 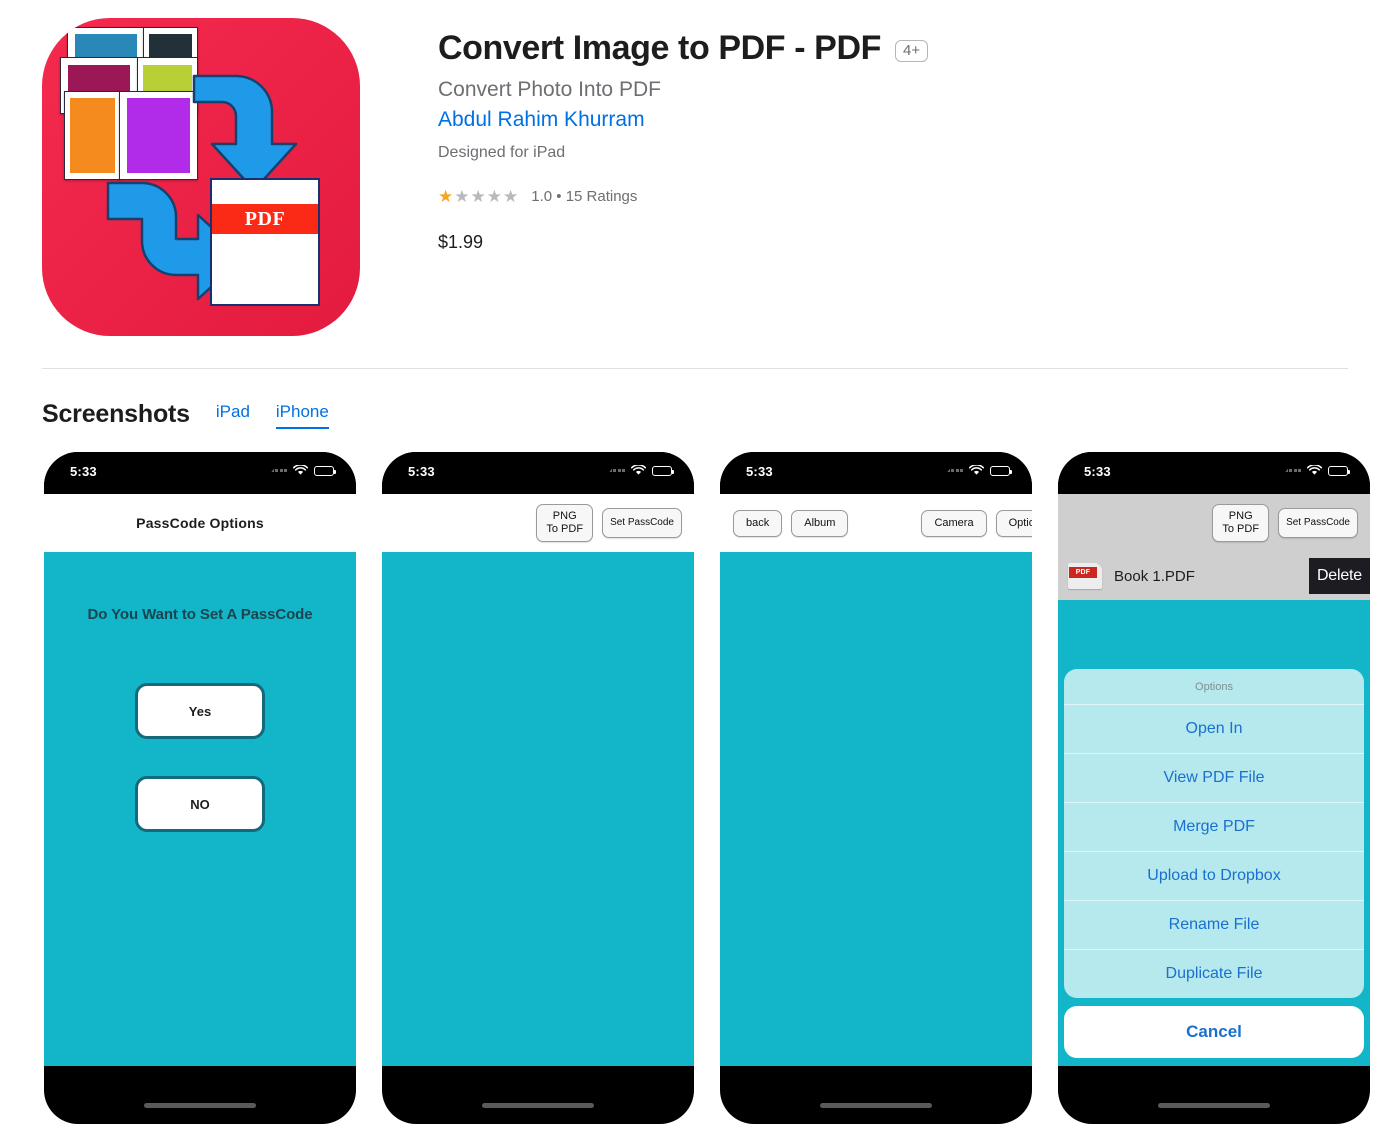 I want to click on tool-bar: back Album Camera Option, so click(x=876, y=523).